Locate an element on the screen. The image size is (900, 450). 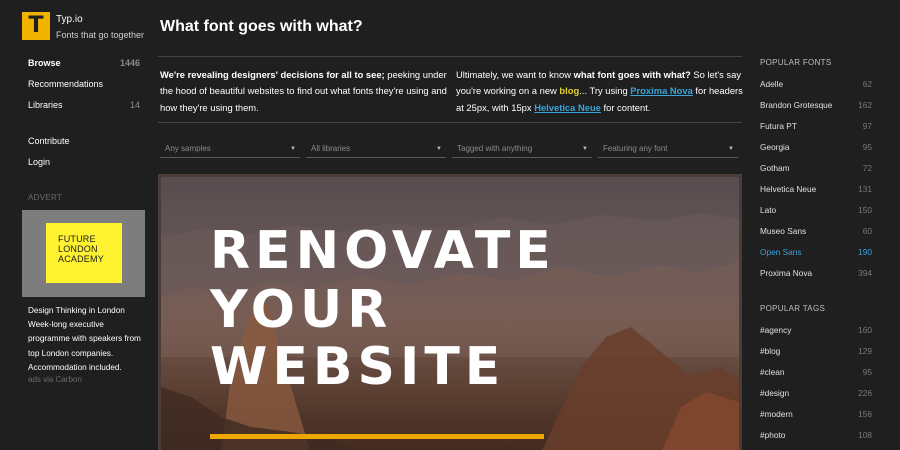
font-count: 131 is located at coordinates (865, 189).